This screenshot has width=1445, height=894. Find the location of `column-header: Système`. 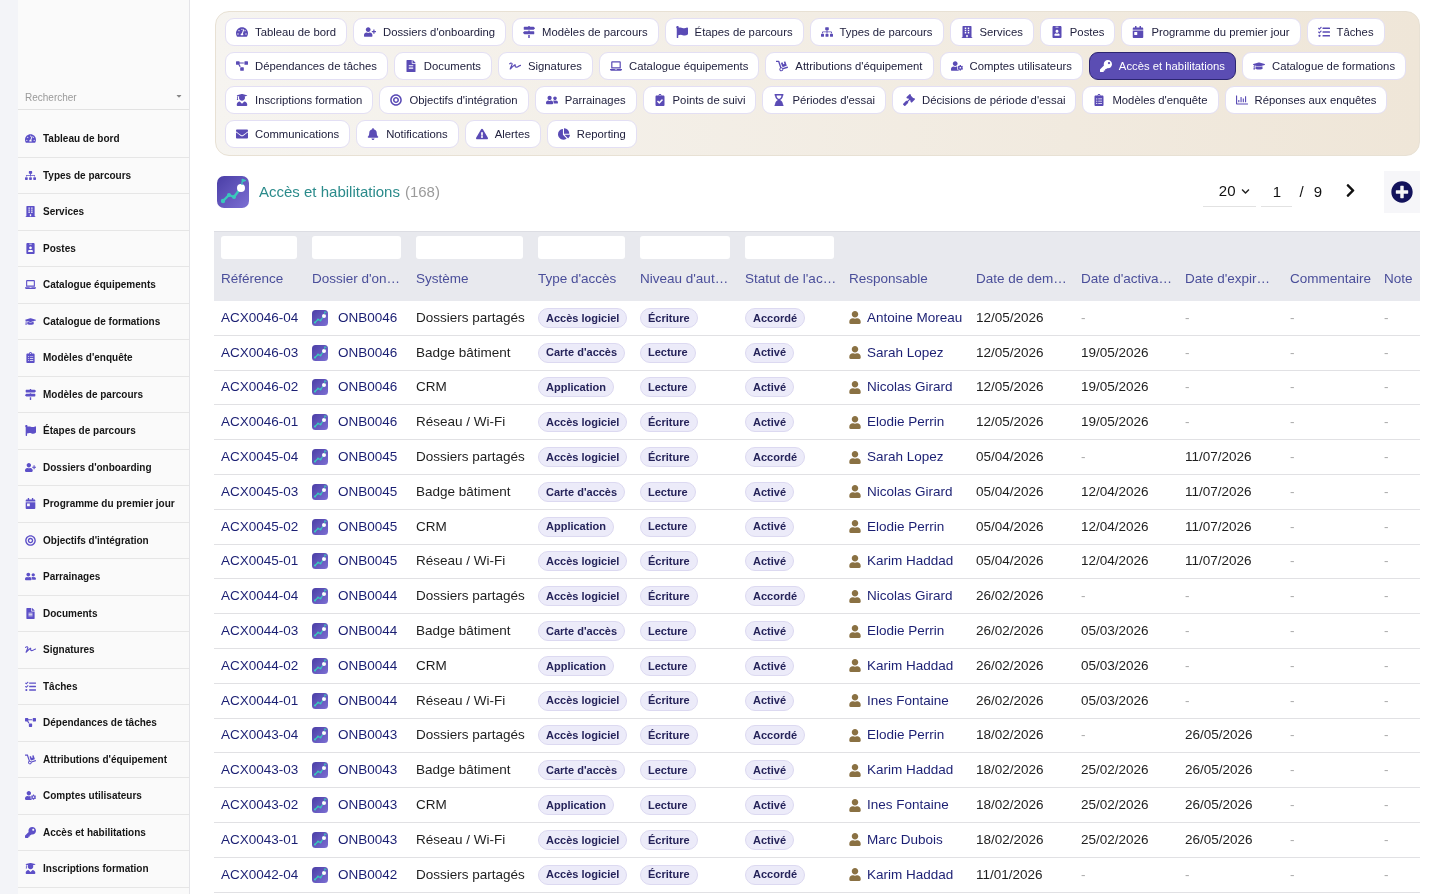

column-header: Système is located at coordinates (442, 279).